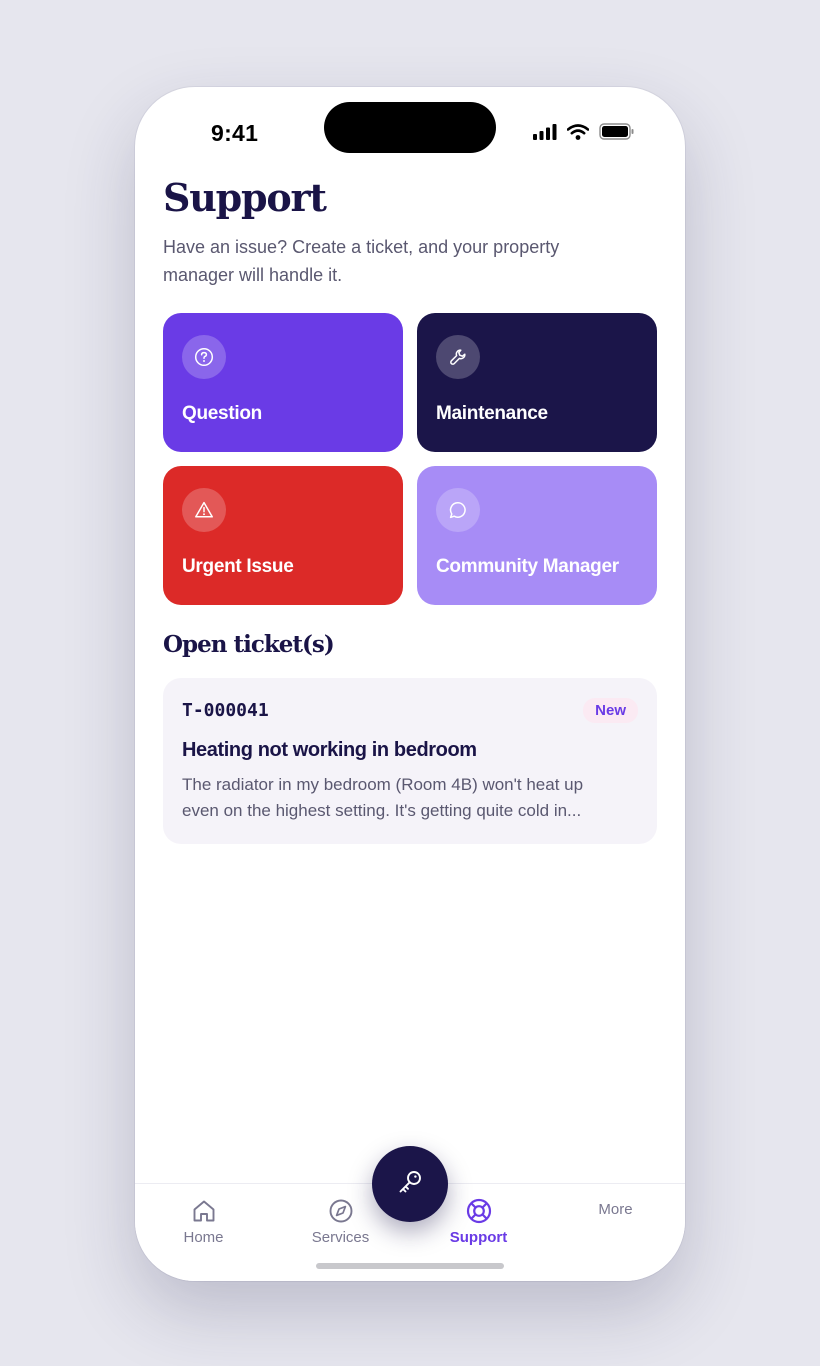  I want to click on status-badge: New, so click(610, 710).